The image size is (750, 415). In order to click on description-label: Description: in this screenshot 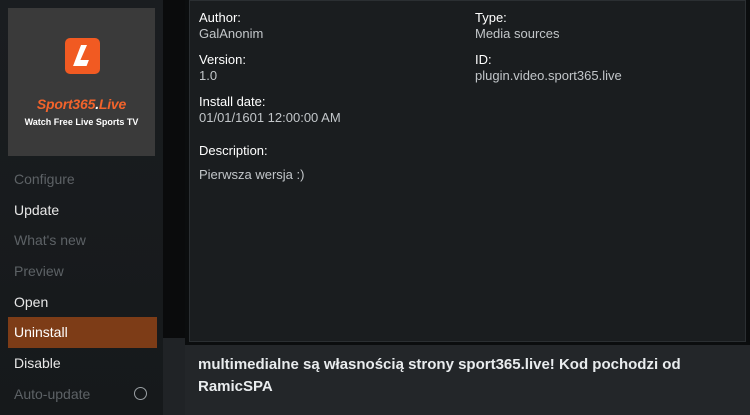, I will do `click(233, 150)`.